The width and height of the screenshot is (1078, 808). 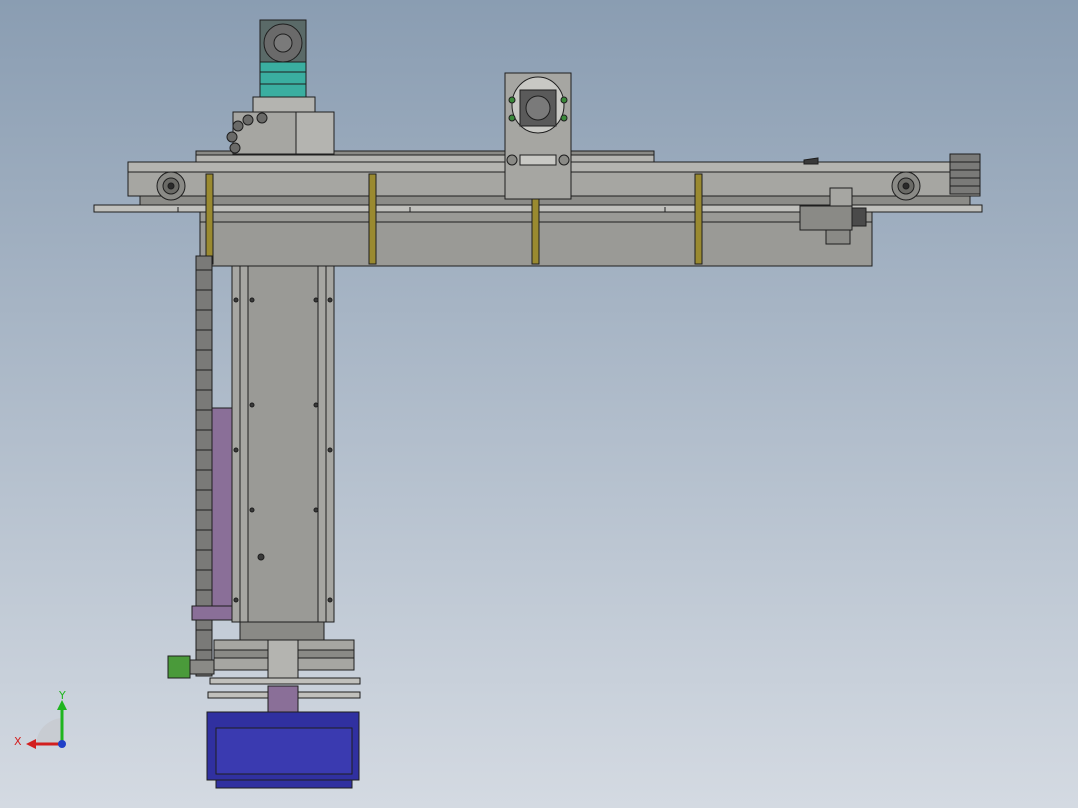 I want to click on vertical-column, so click(x=283, y=444).